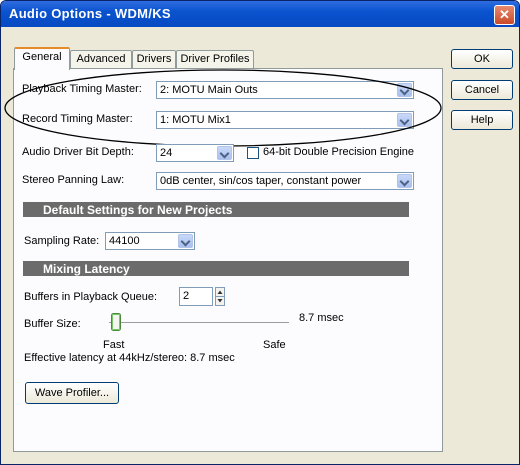  Describe the element at coordinates (78, 152) in the screenshot. I see `bit-depth-label: Audio Driver Bit Depth:` at that location.